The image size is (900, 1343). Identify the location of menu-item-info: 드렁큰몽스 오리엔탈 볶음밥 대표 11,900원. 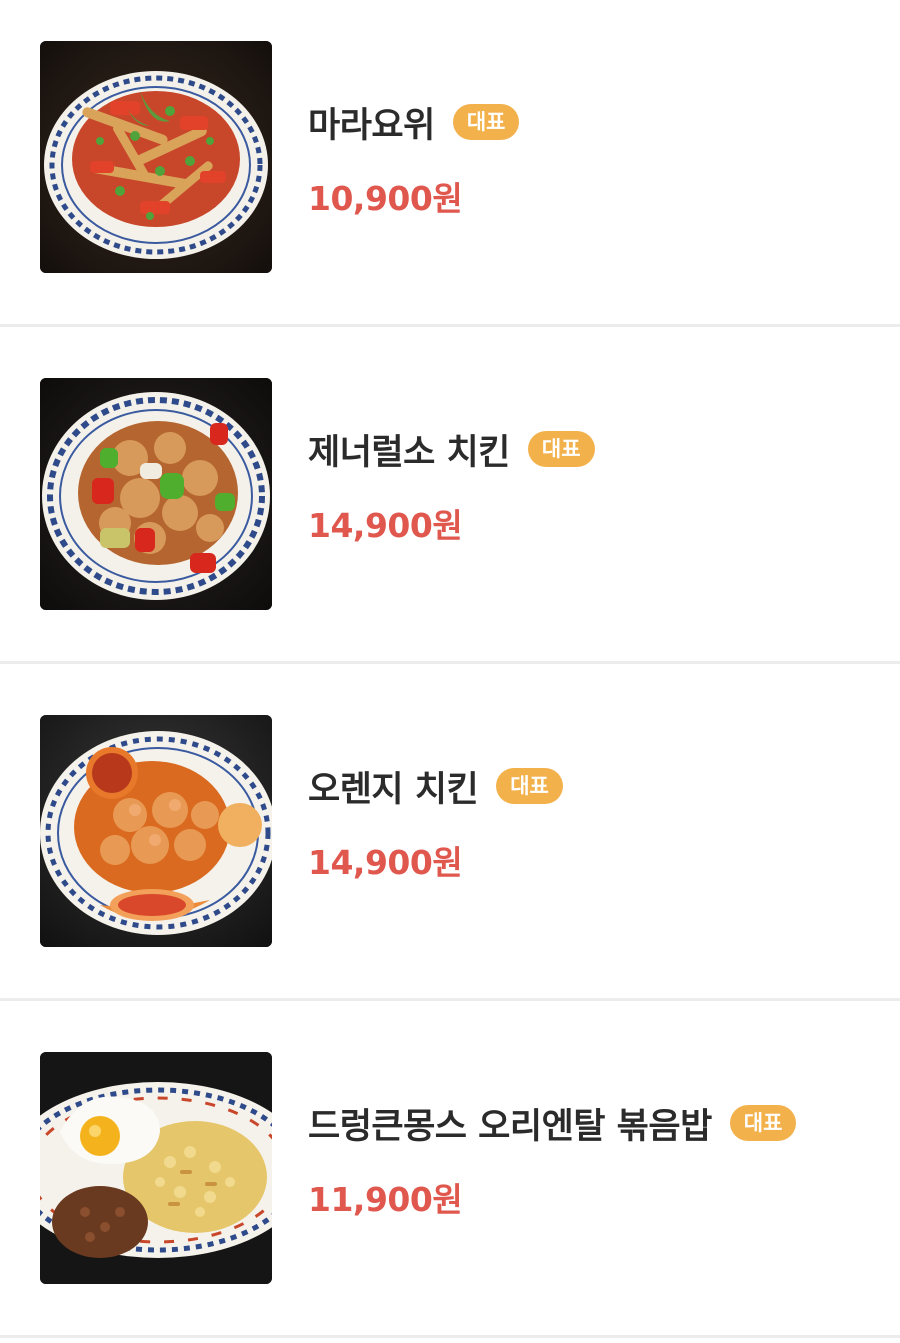
(552, 1162).